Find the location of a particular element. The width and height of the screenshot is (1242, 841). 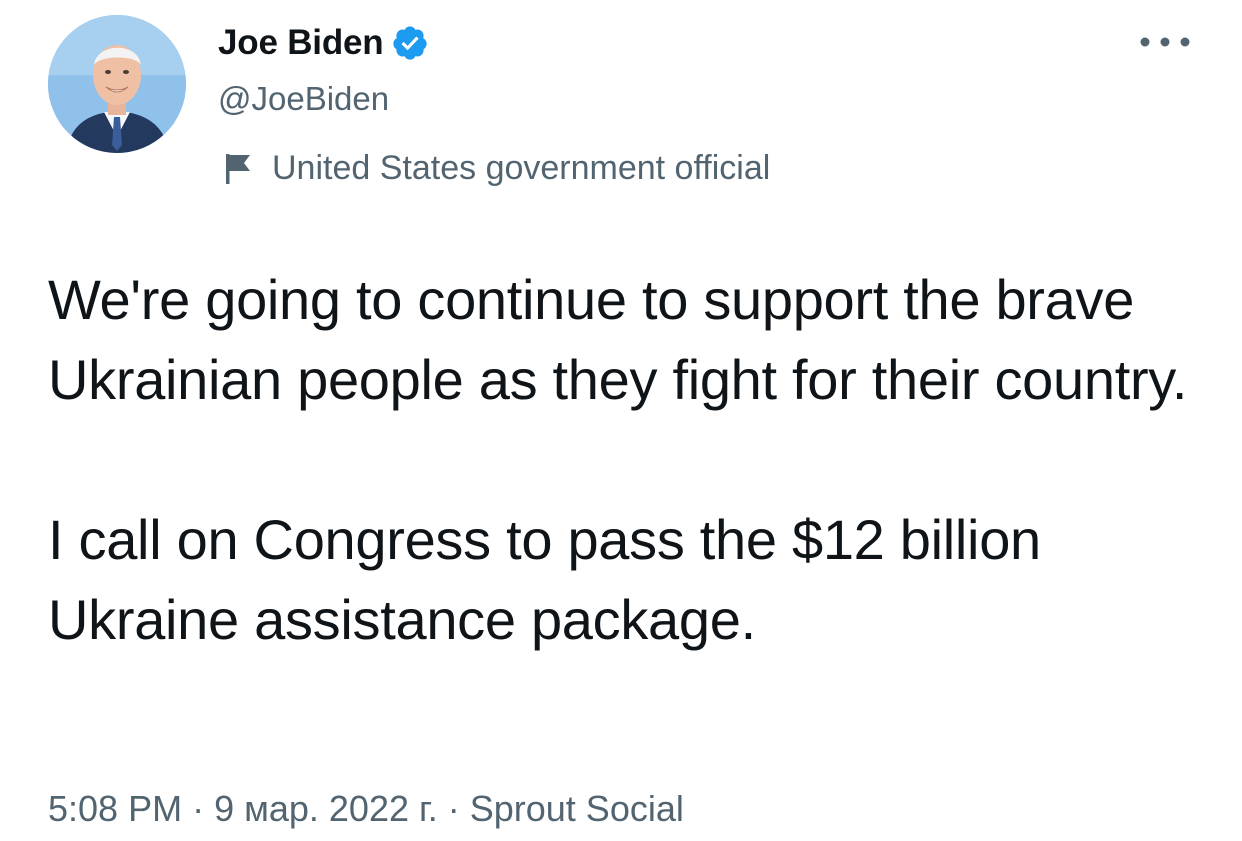

author-avatar is located at coordinates (117, 84).